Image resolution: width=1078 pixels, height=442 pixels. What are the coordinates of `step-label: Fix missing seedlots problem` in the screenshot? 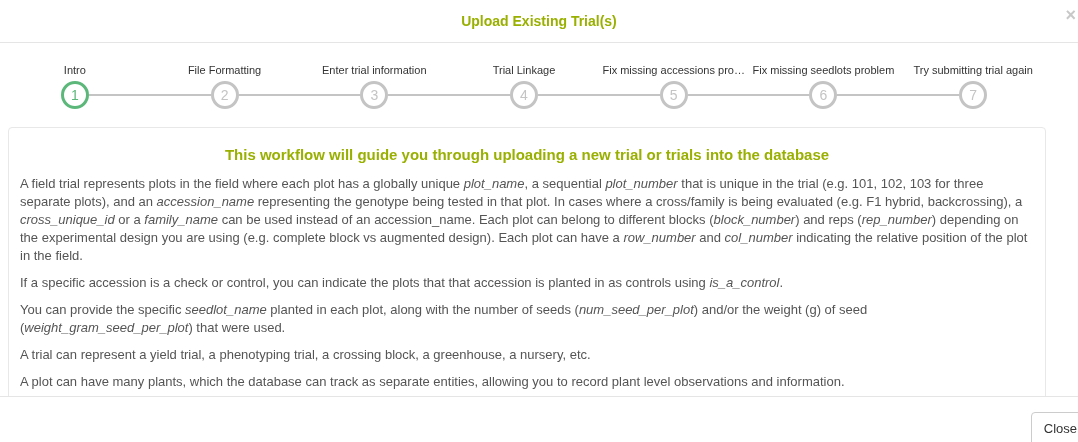 It's located at (823, 70).